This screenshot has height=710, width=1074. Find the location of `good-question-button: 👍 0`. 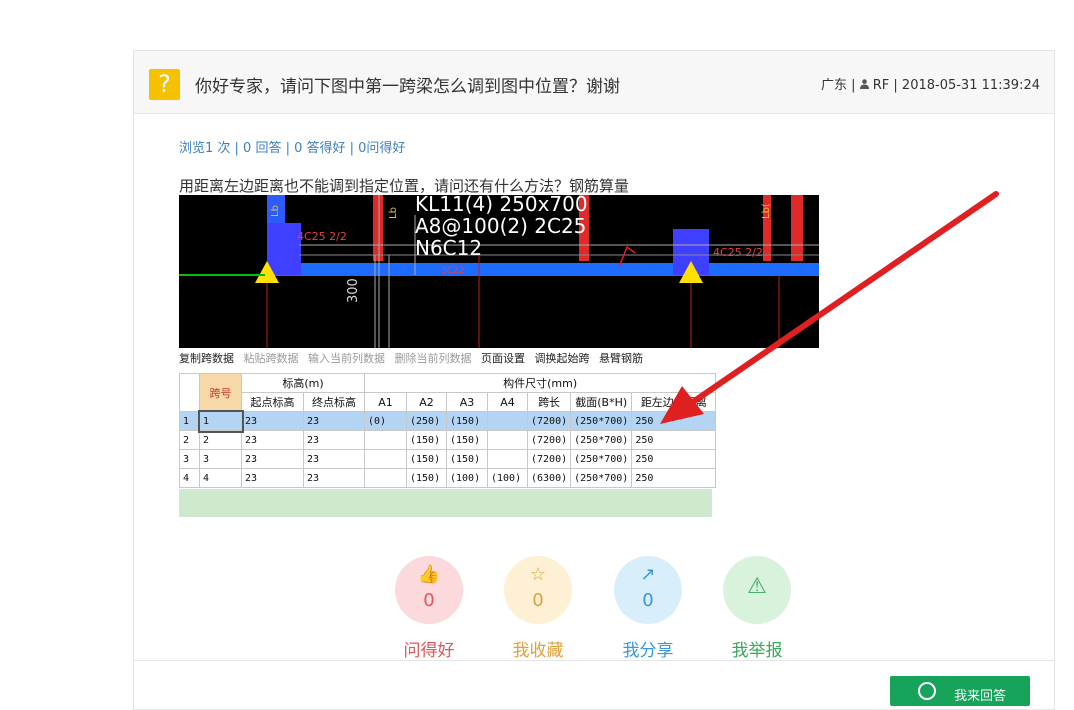

good-question-button: 👍 0 is located at coordinates (429, 590).